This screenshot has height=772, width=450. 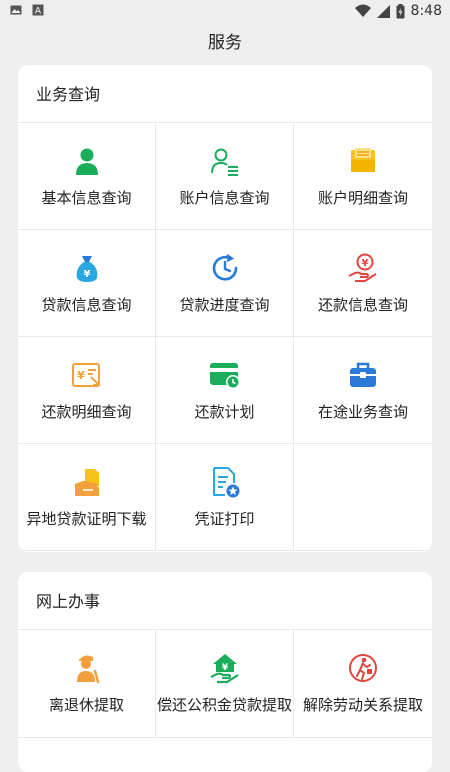 I want to click on repayment-details-query-item: ¥ 还款明细查询, so click(x=87, y=390).